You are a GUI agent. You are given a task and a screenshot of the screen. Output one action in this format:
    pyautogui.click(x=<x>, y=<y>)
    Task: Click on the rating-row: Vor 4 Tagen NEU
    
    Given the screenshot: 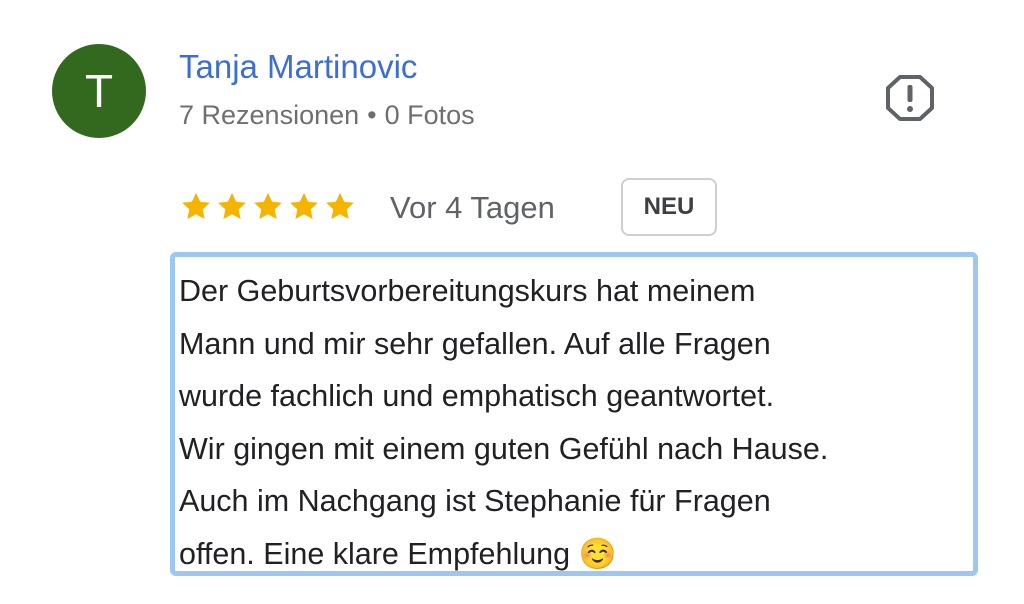 What is the action you would take?
    pyautogui.click(x=459, y=209)
    